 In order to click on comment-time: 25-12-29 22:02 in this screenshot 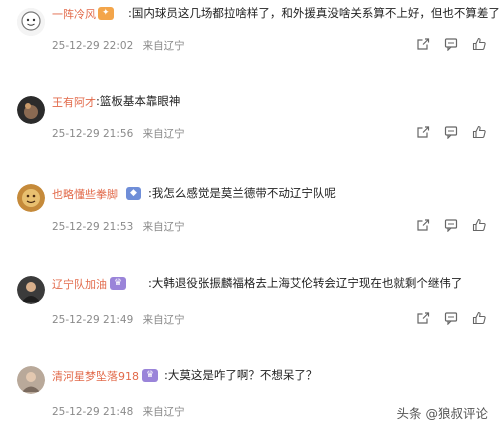, I will do `click(93, 46)`.